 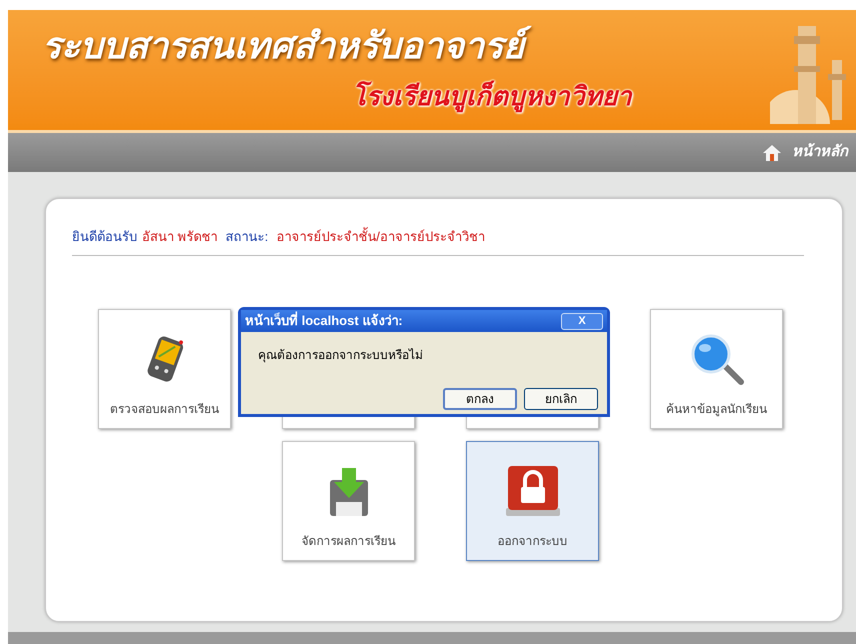 I want to click on welcome-text: ยินดีต้อนรับ, so click(x=104, y=237).